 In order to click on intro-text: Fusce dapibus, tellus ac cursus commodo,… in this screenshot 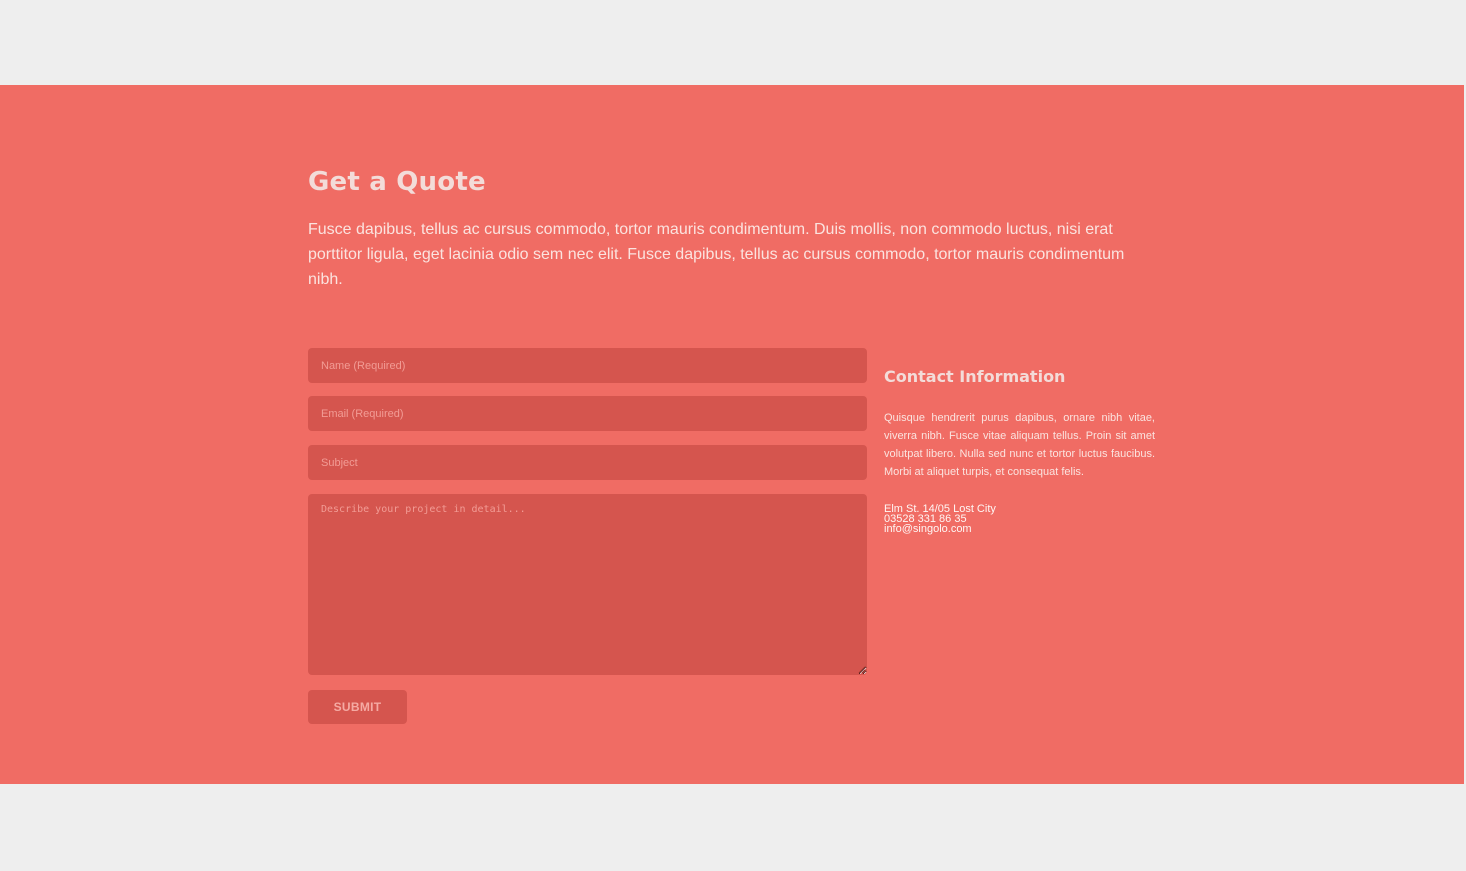, I will do `click(716, 254)`.